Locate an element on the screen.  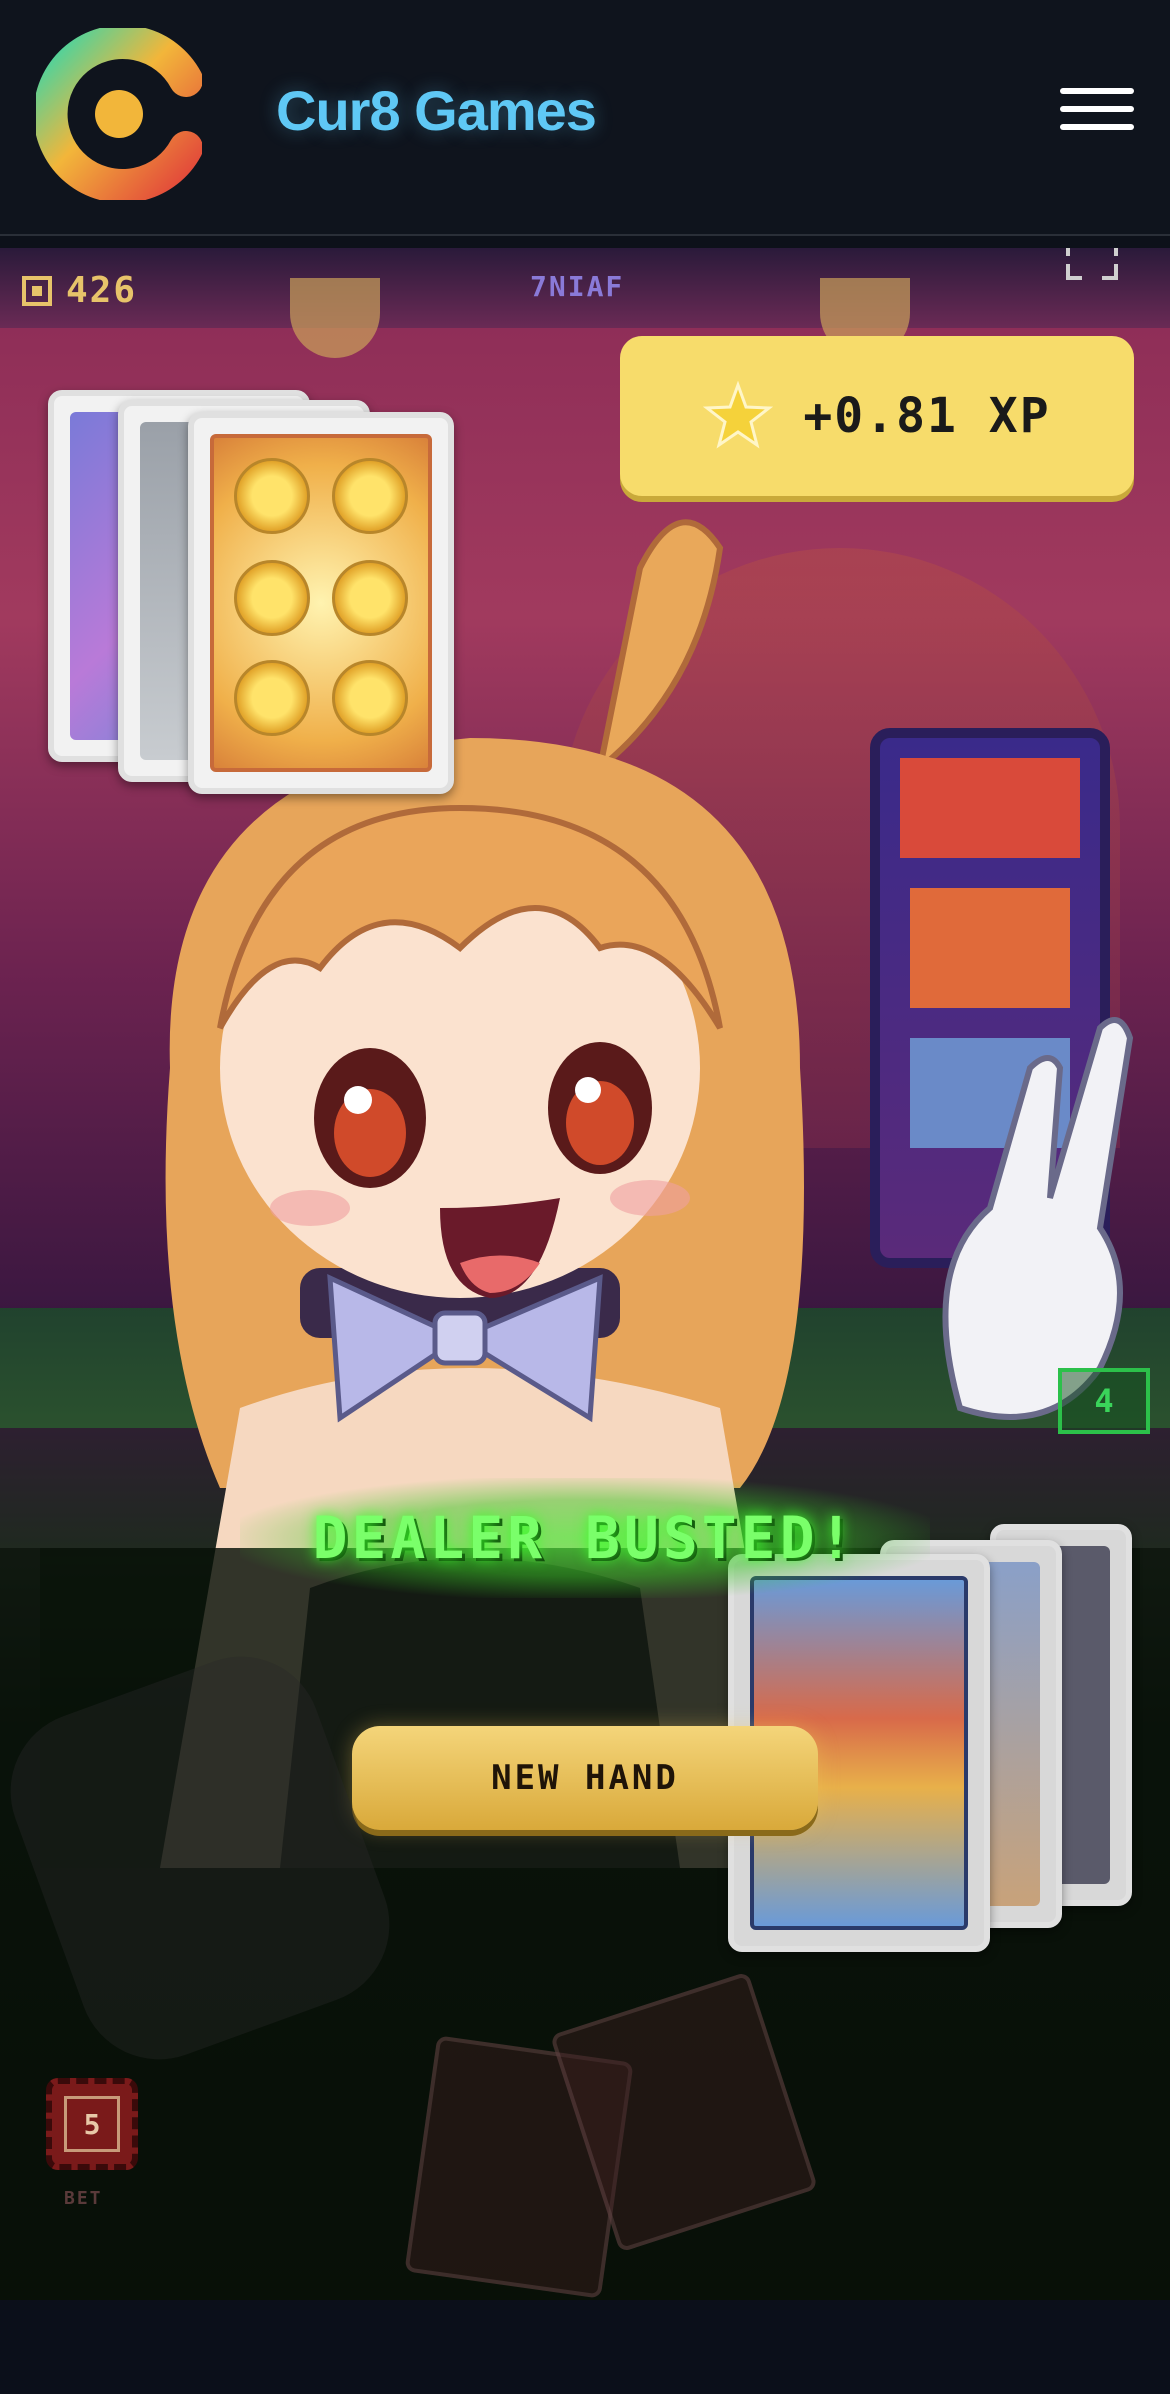
hamburger-menu-icon is located at coordinates (1097, 113).